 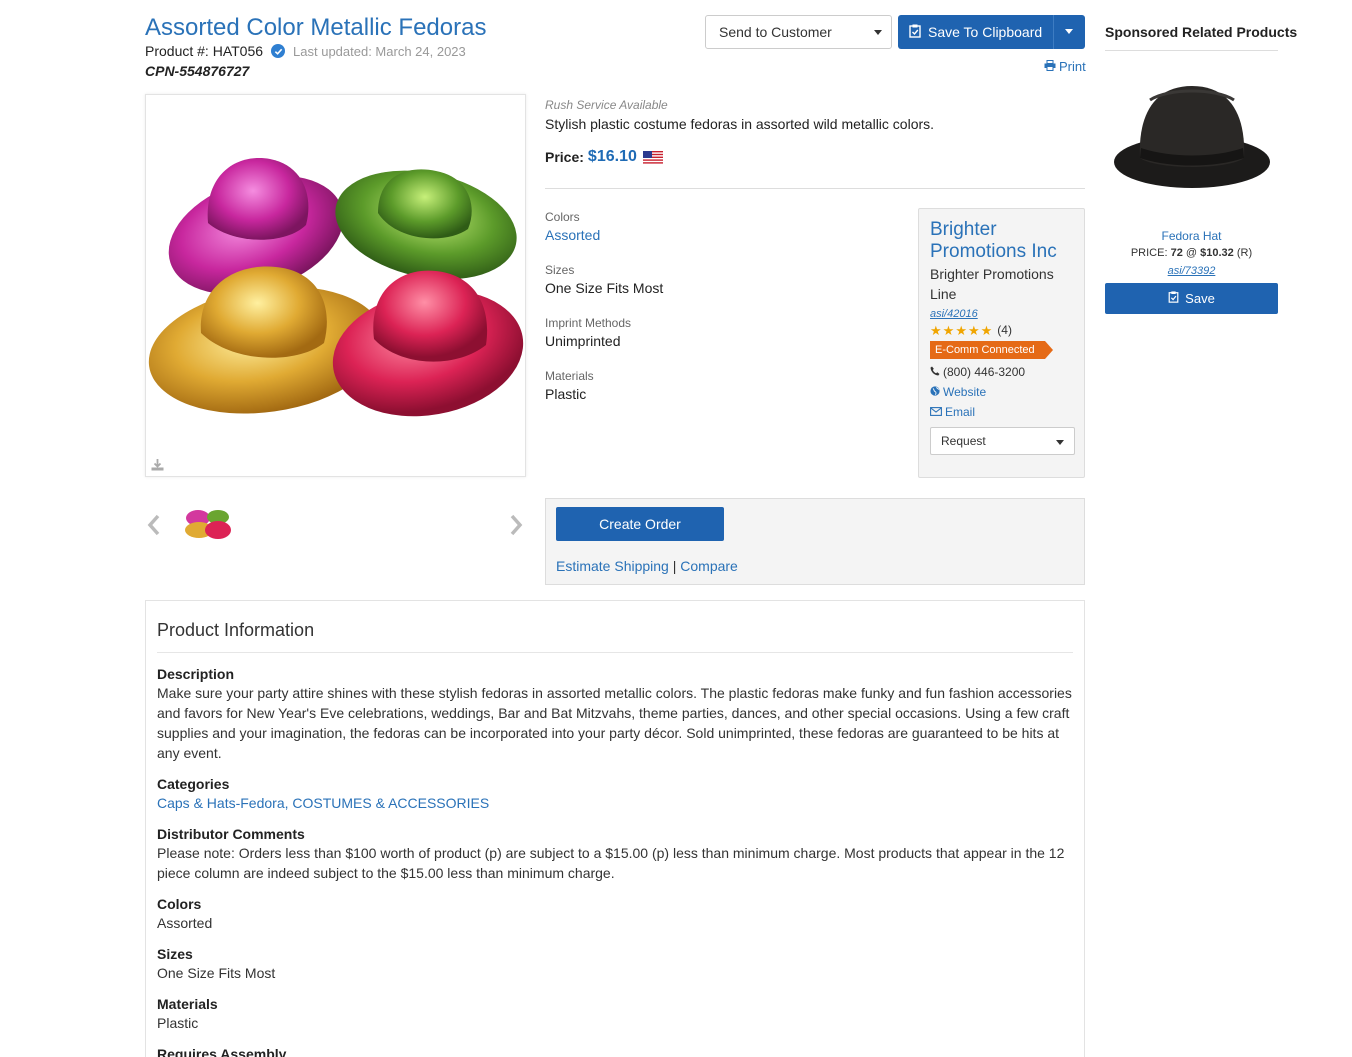 What do you see at coordinates (1002, 441) in the screenshot?
I see `request-dropdown: Request` at bounding box center [1002, 441].